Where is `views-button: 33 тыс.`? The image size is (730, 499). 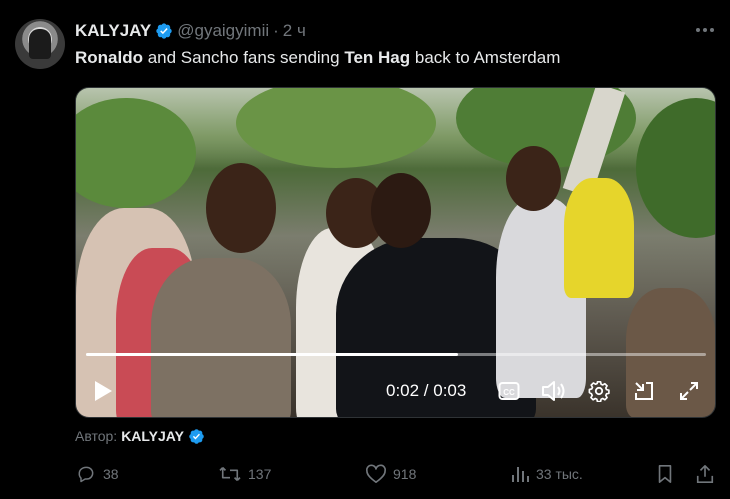
views-button: 33 тыс. is located at coordinates (546, 474).